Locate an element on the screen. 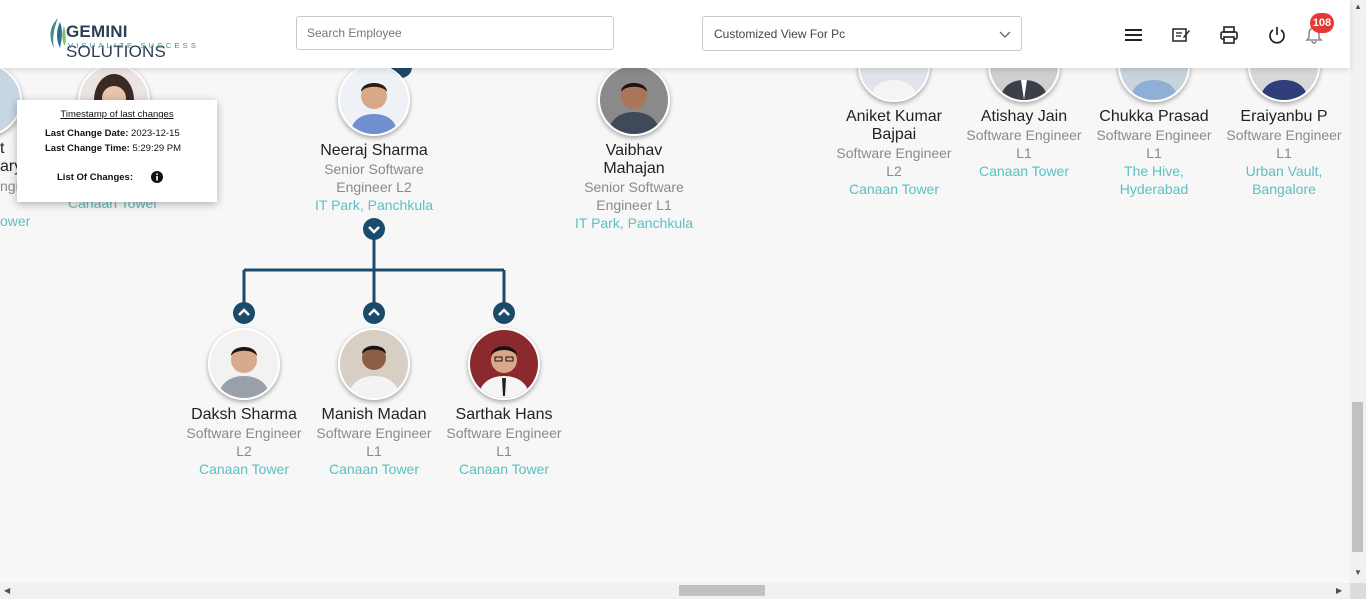  employee-name: Chukka Prasad is located at coordinates (1154, 116).